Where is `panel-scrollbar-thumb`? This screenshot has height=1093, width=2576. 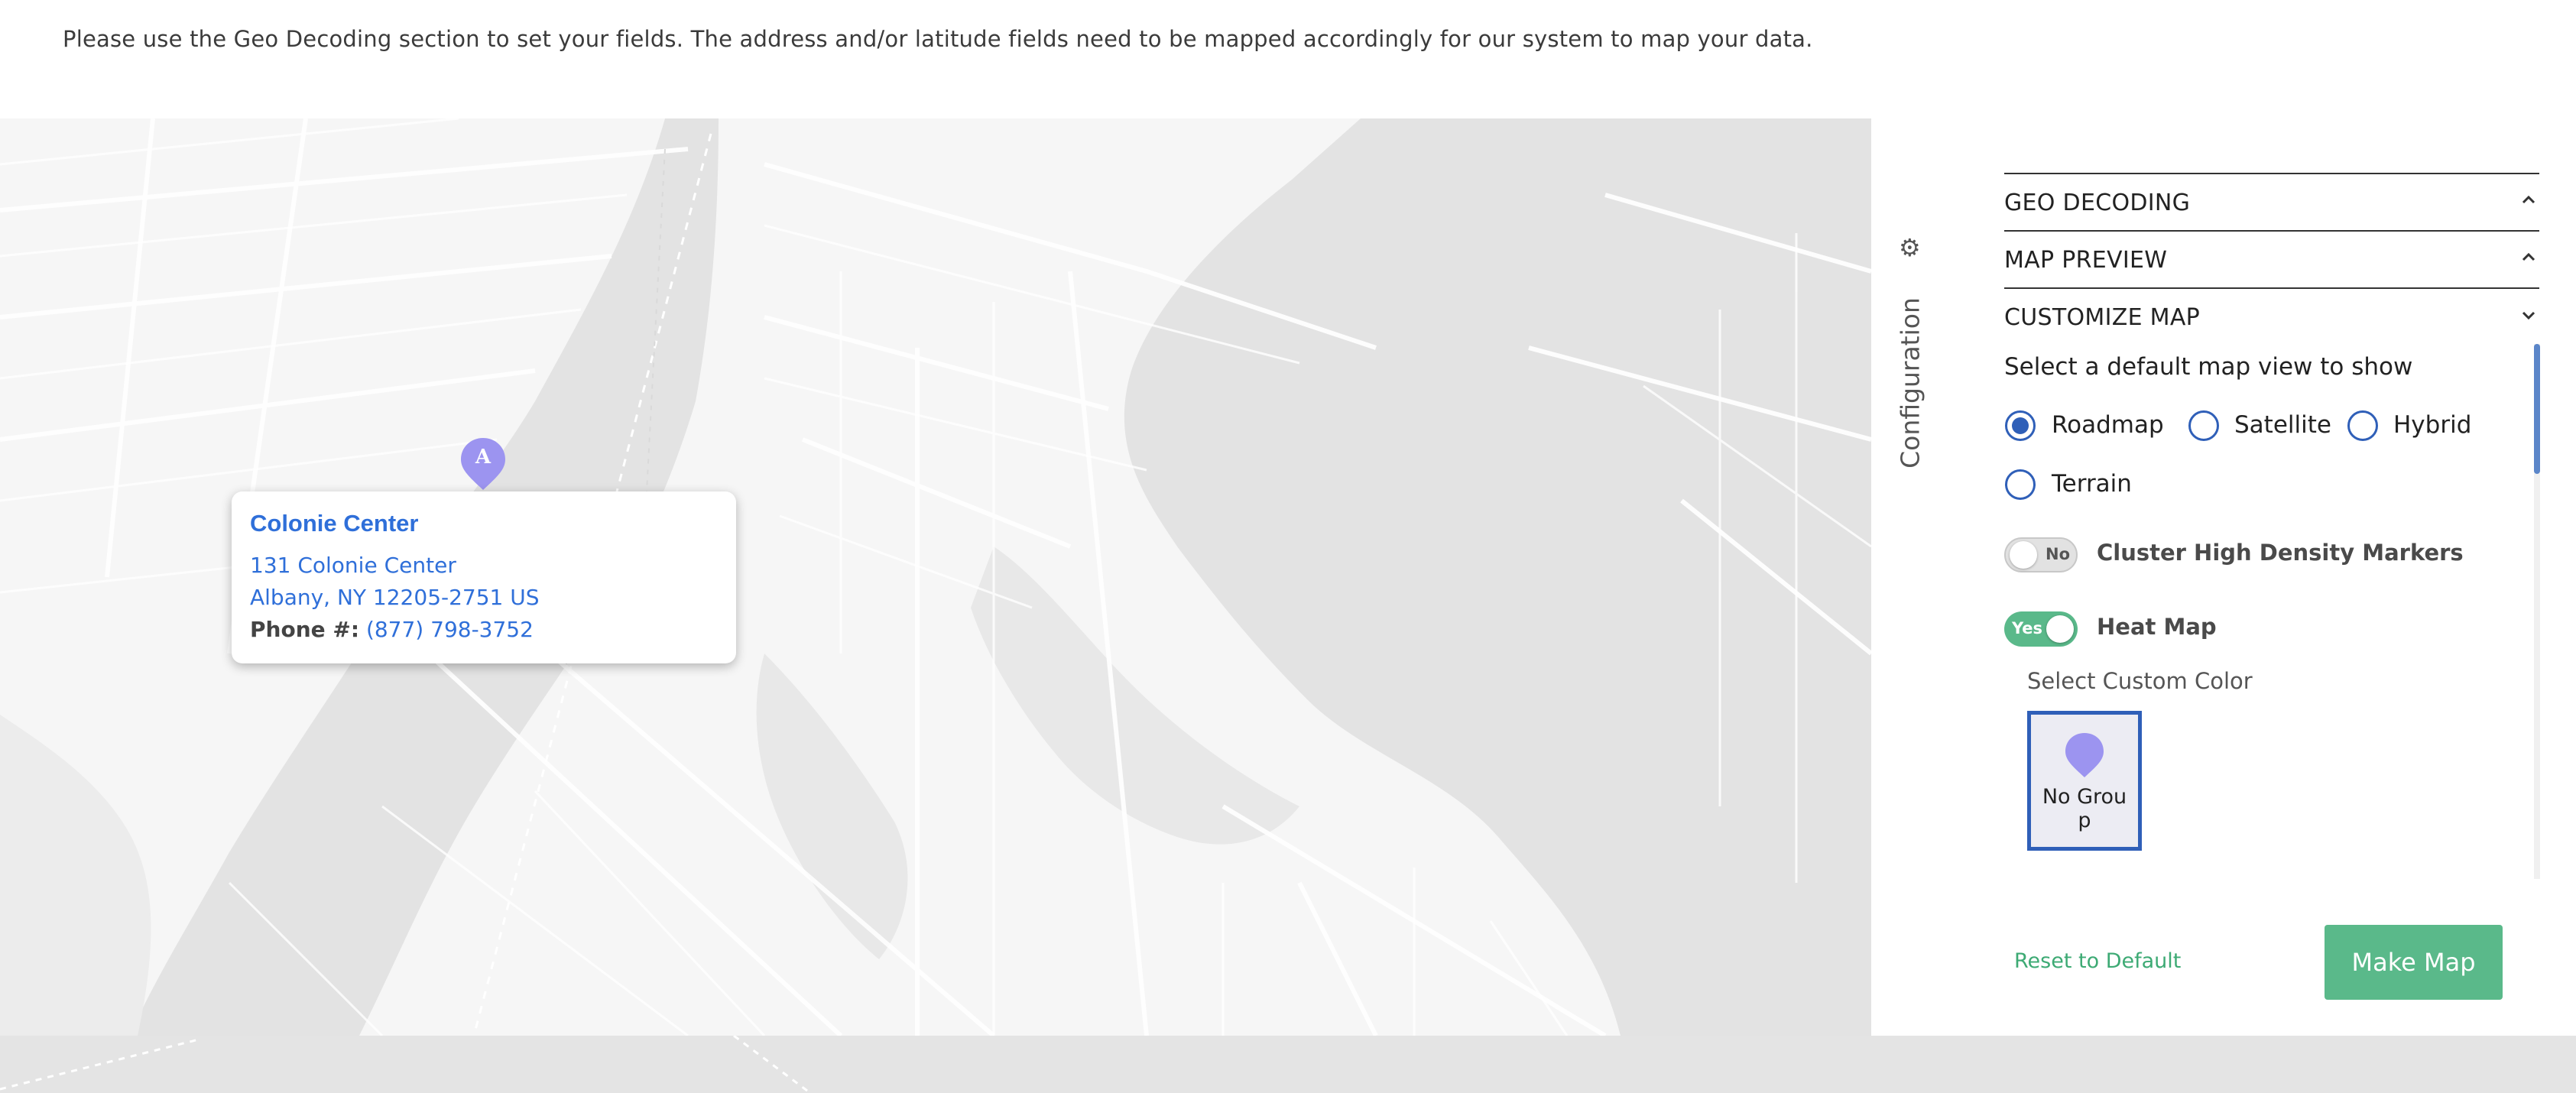
panel-scrollbar-thumb is located at coordinates (2537, 409).